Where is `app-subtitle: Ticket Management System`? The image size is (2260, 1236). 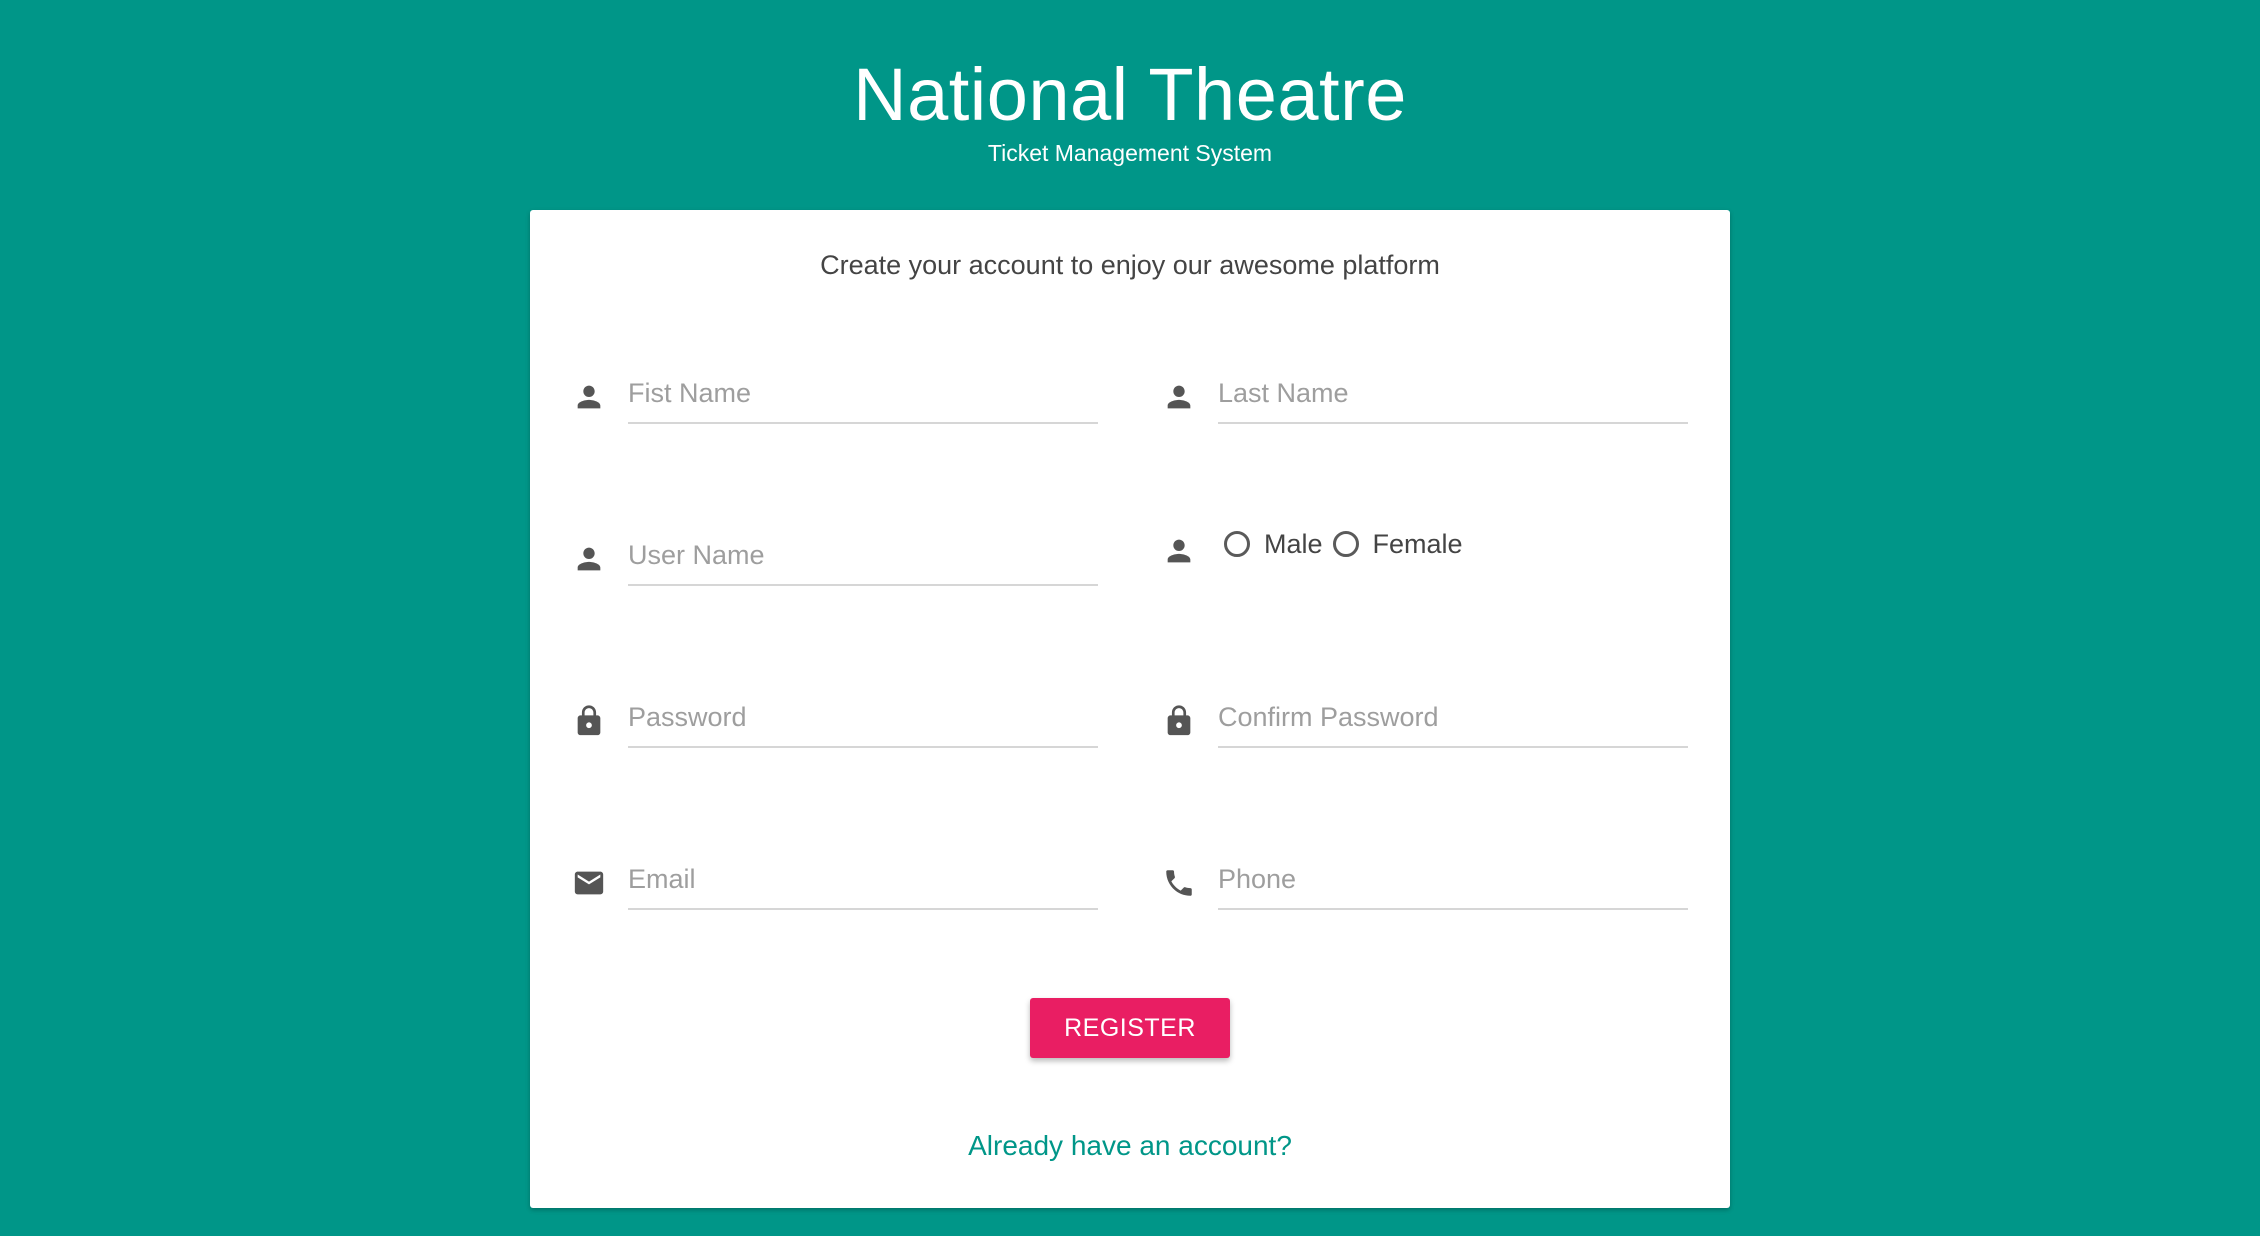 app-subtitle: Ticket Management System is located at coordinates (1130, 153).